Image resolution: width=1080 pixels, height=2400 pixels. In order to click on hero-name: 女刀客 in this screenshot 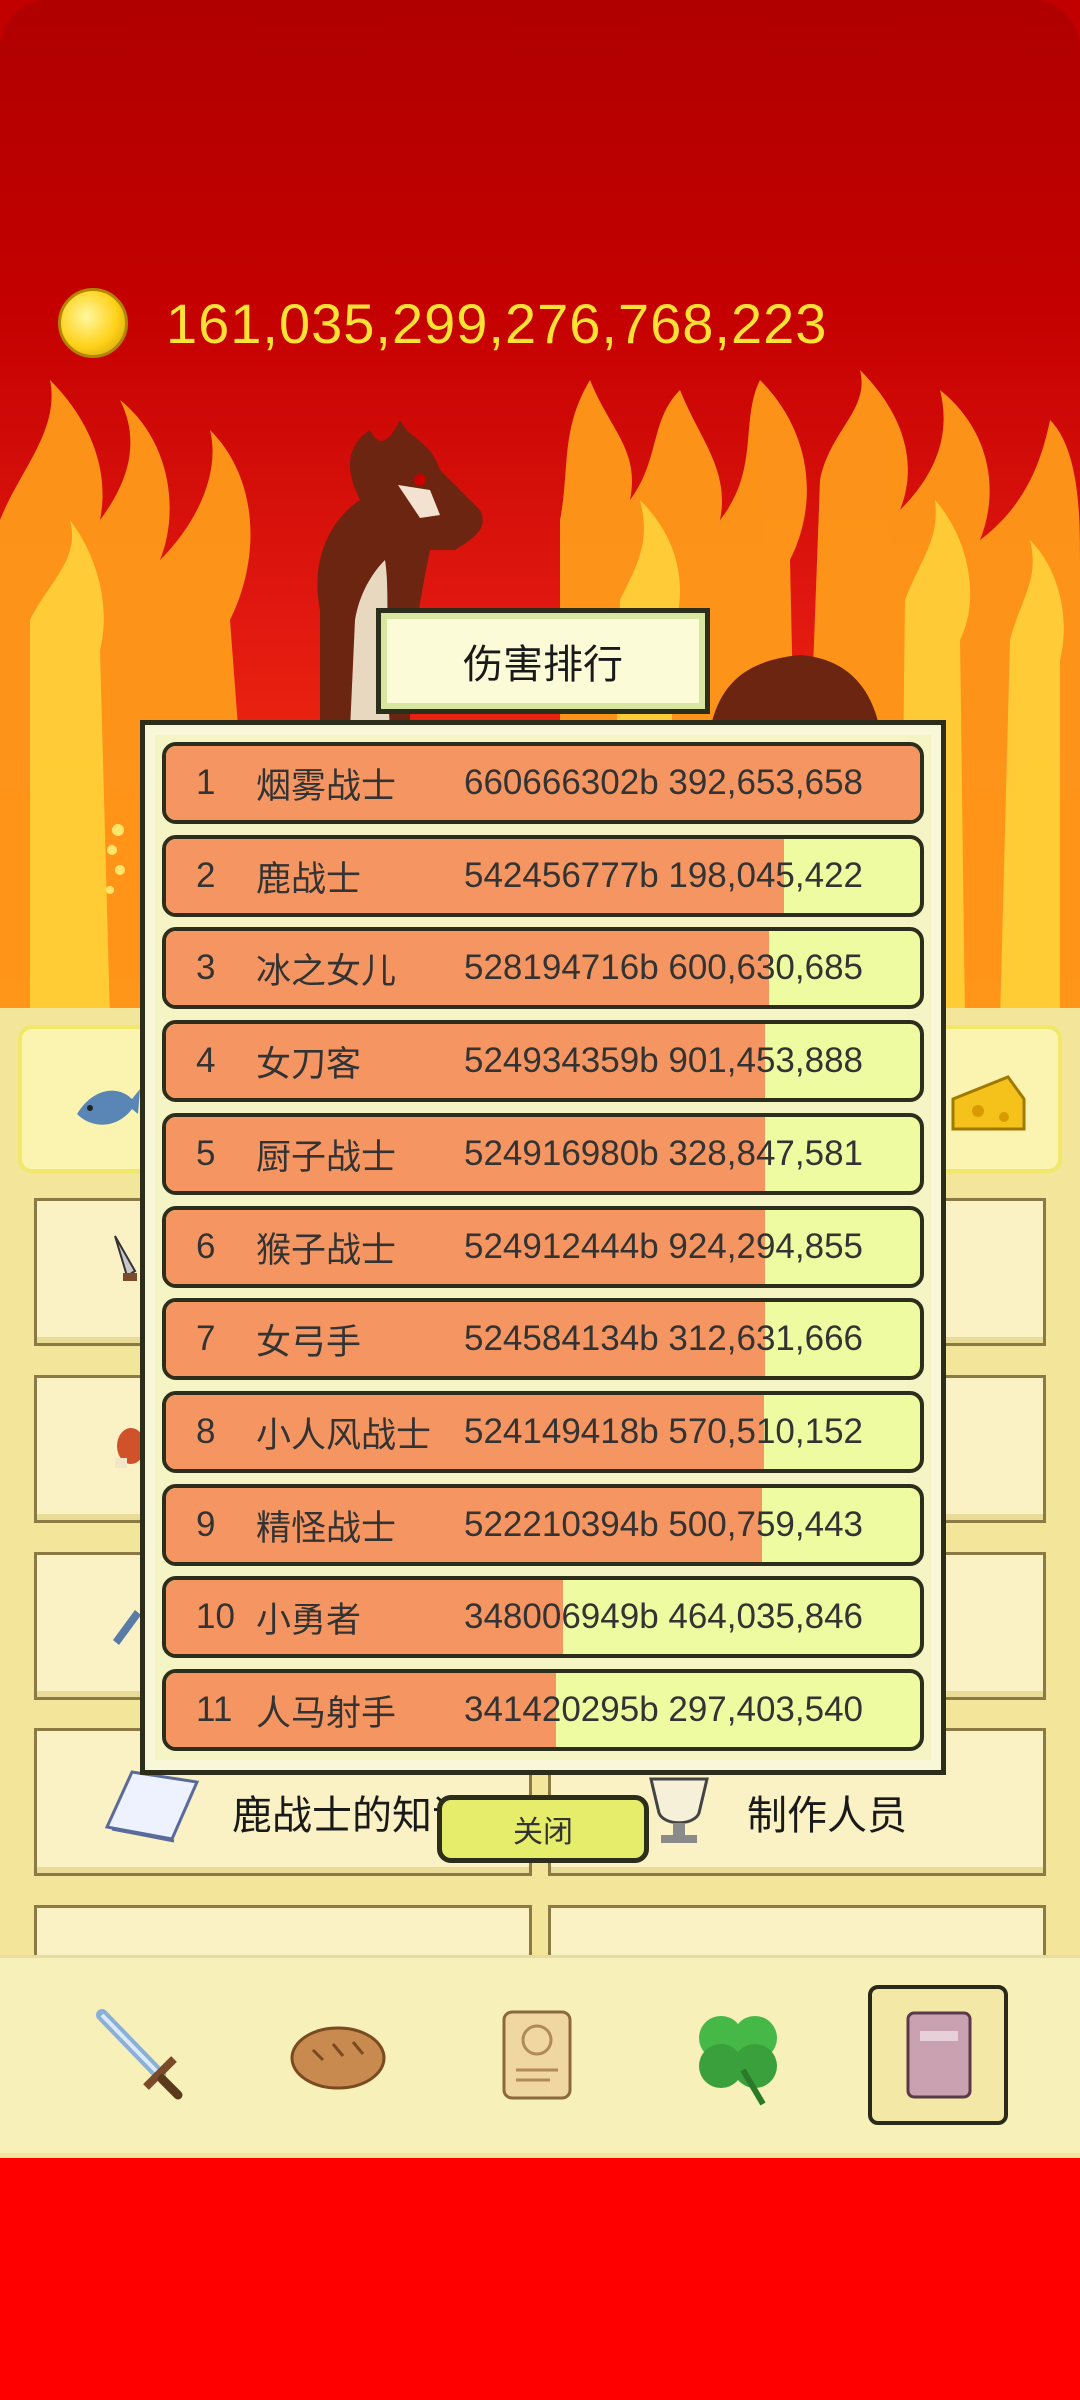, I will do `click(309, 1064)`.